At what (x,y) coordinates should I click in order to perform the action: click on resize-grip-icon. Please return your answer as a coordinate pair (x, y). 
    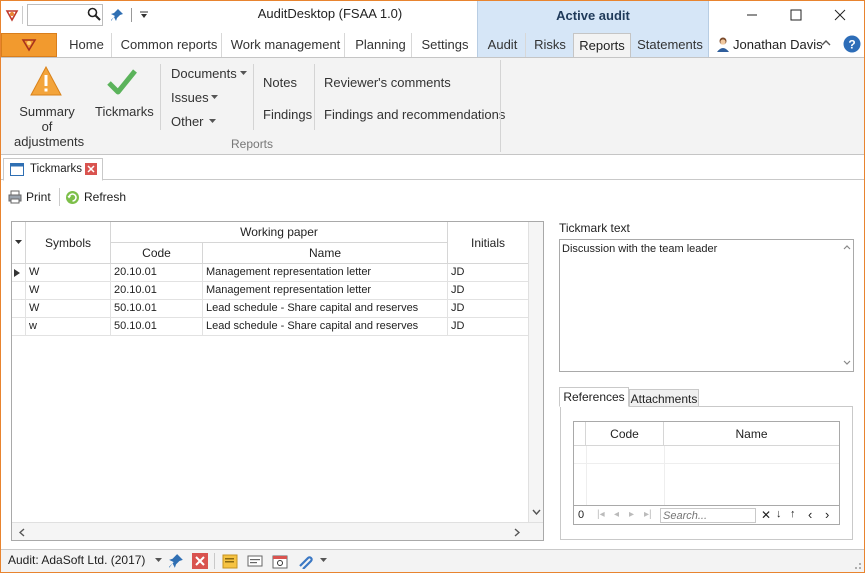
    Looking at the image, I should click on (856, 564).